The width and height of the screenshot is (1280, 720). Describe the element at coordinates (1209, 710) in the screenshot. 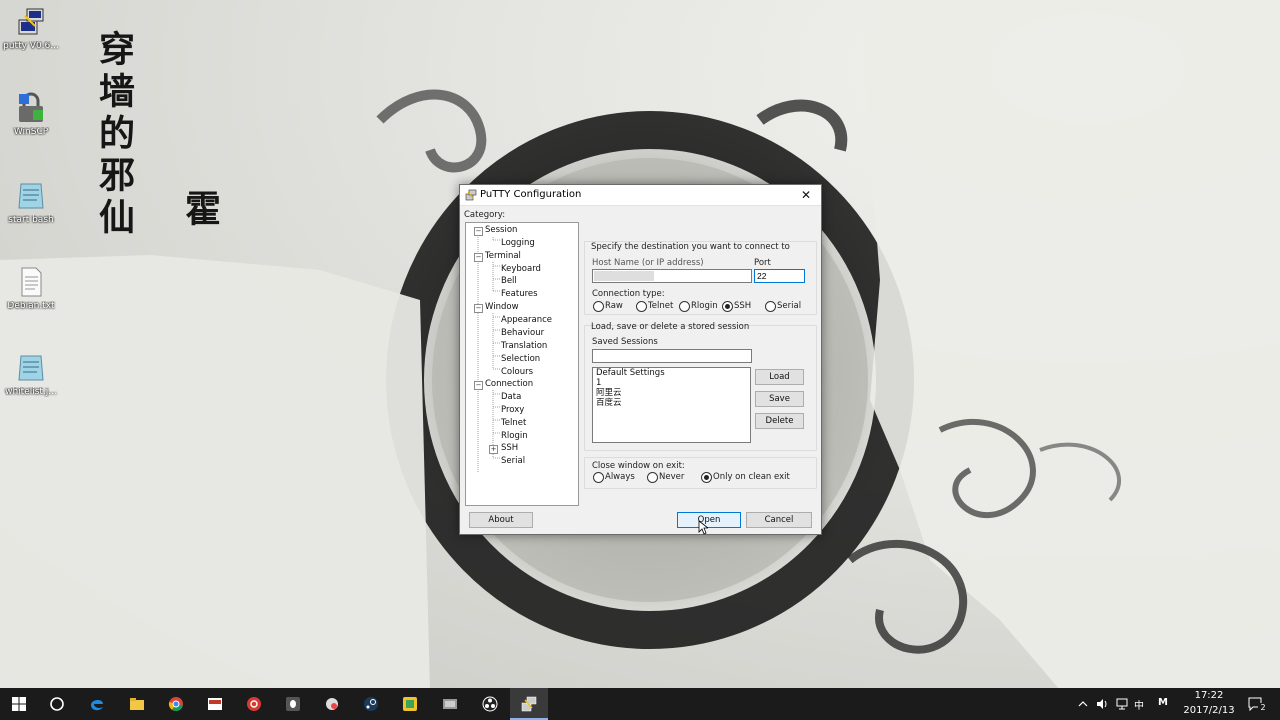

I see `clock-date: 2017/2/13` at that location.